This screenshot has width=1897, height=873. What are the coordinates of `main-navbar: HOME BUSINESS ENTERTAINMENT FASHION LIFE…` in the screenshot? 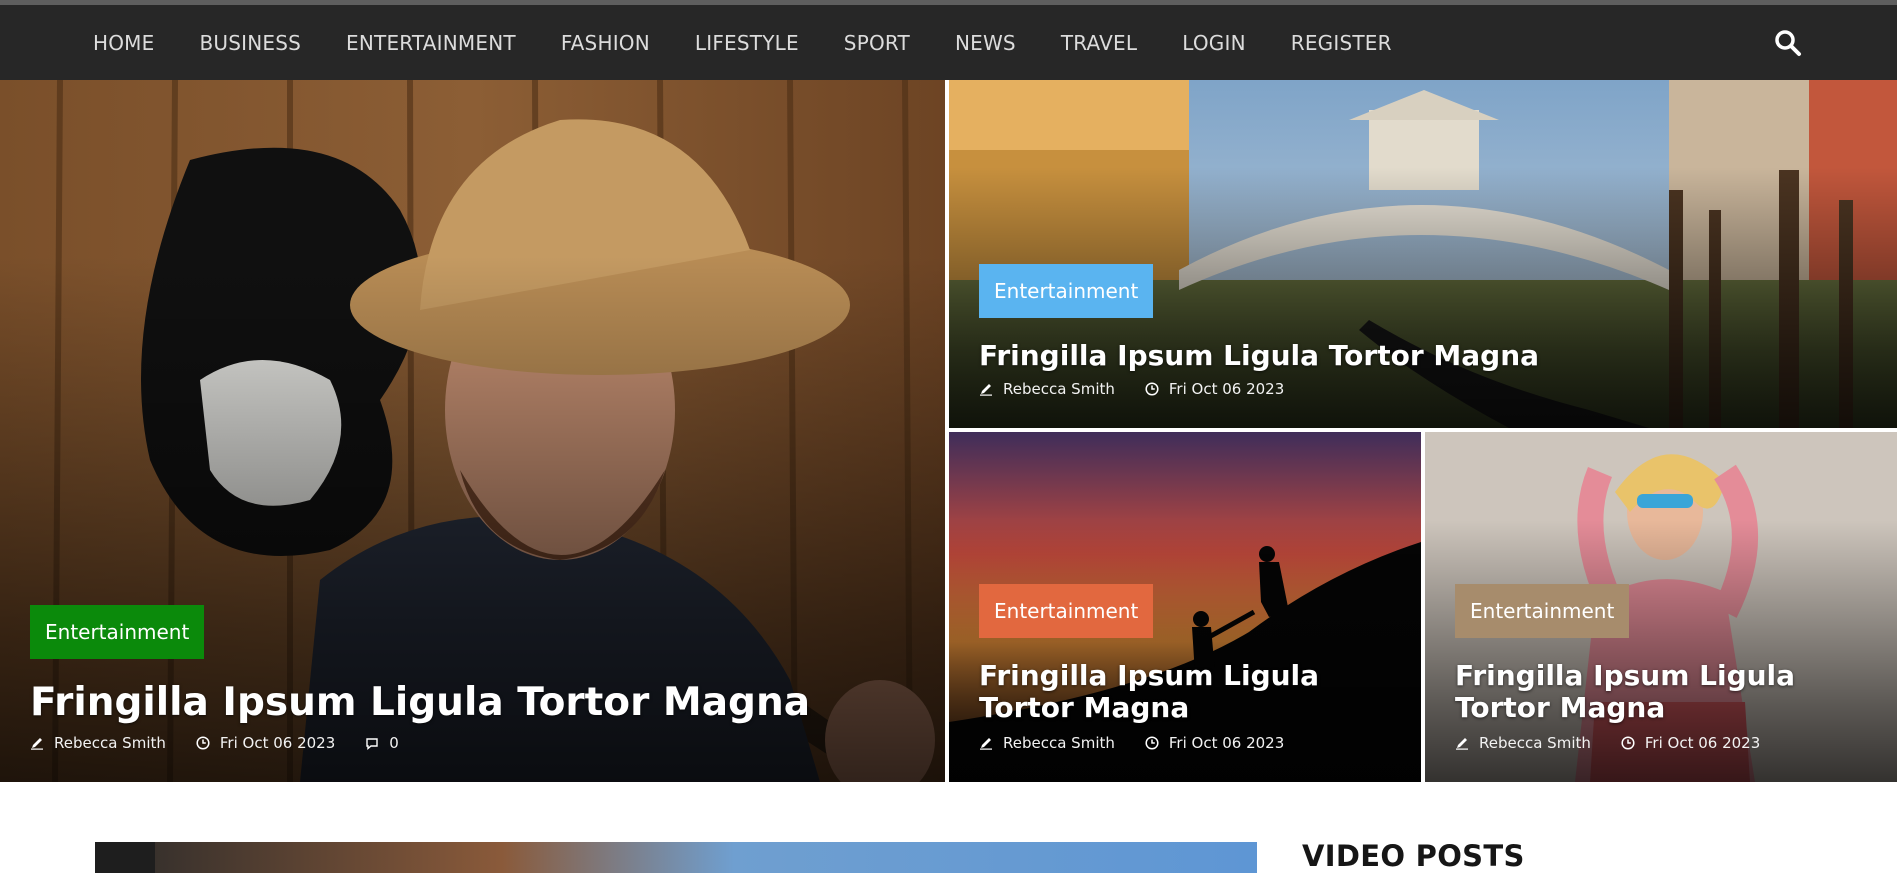 It's located at (948, 42).